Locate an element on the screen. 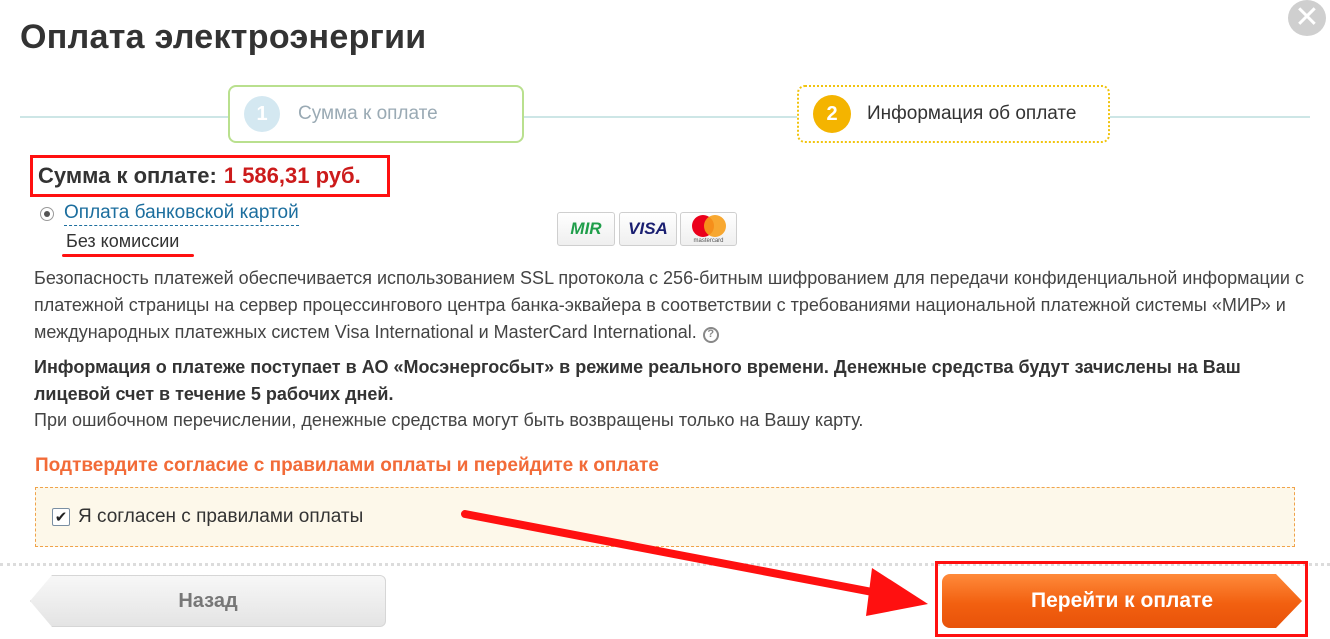  page-title: Оплата электроэнергии is located at coordinates (223, 37).